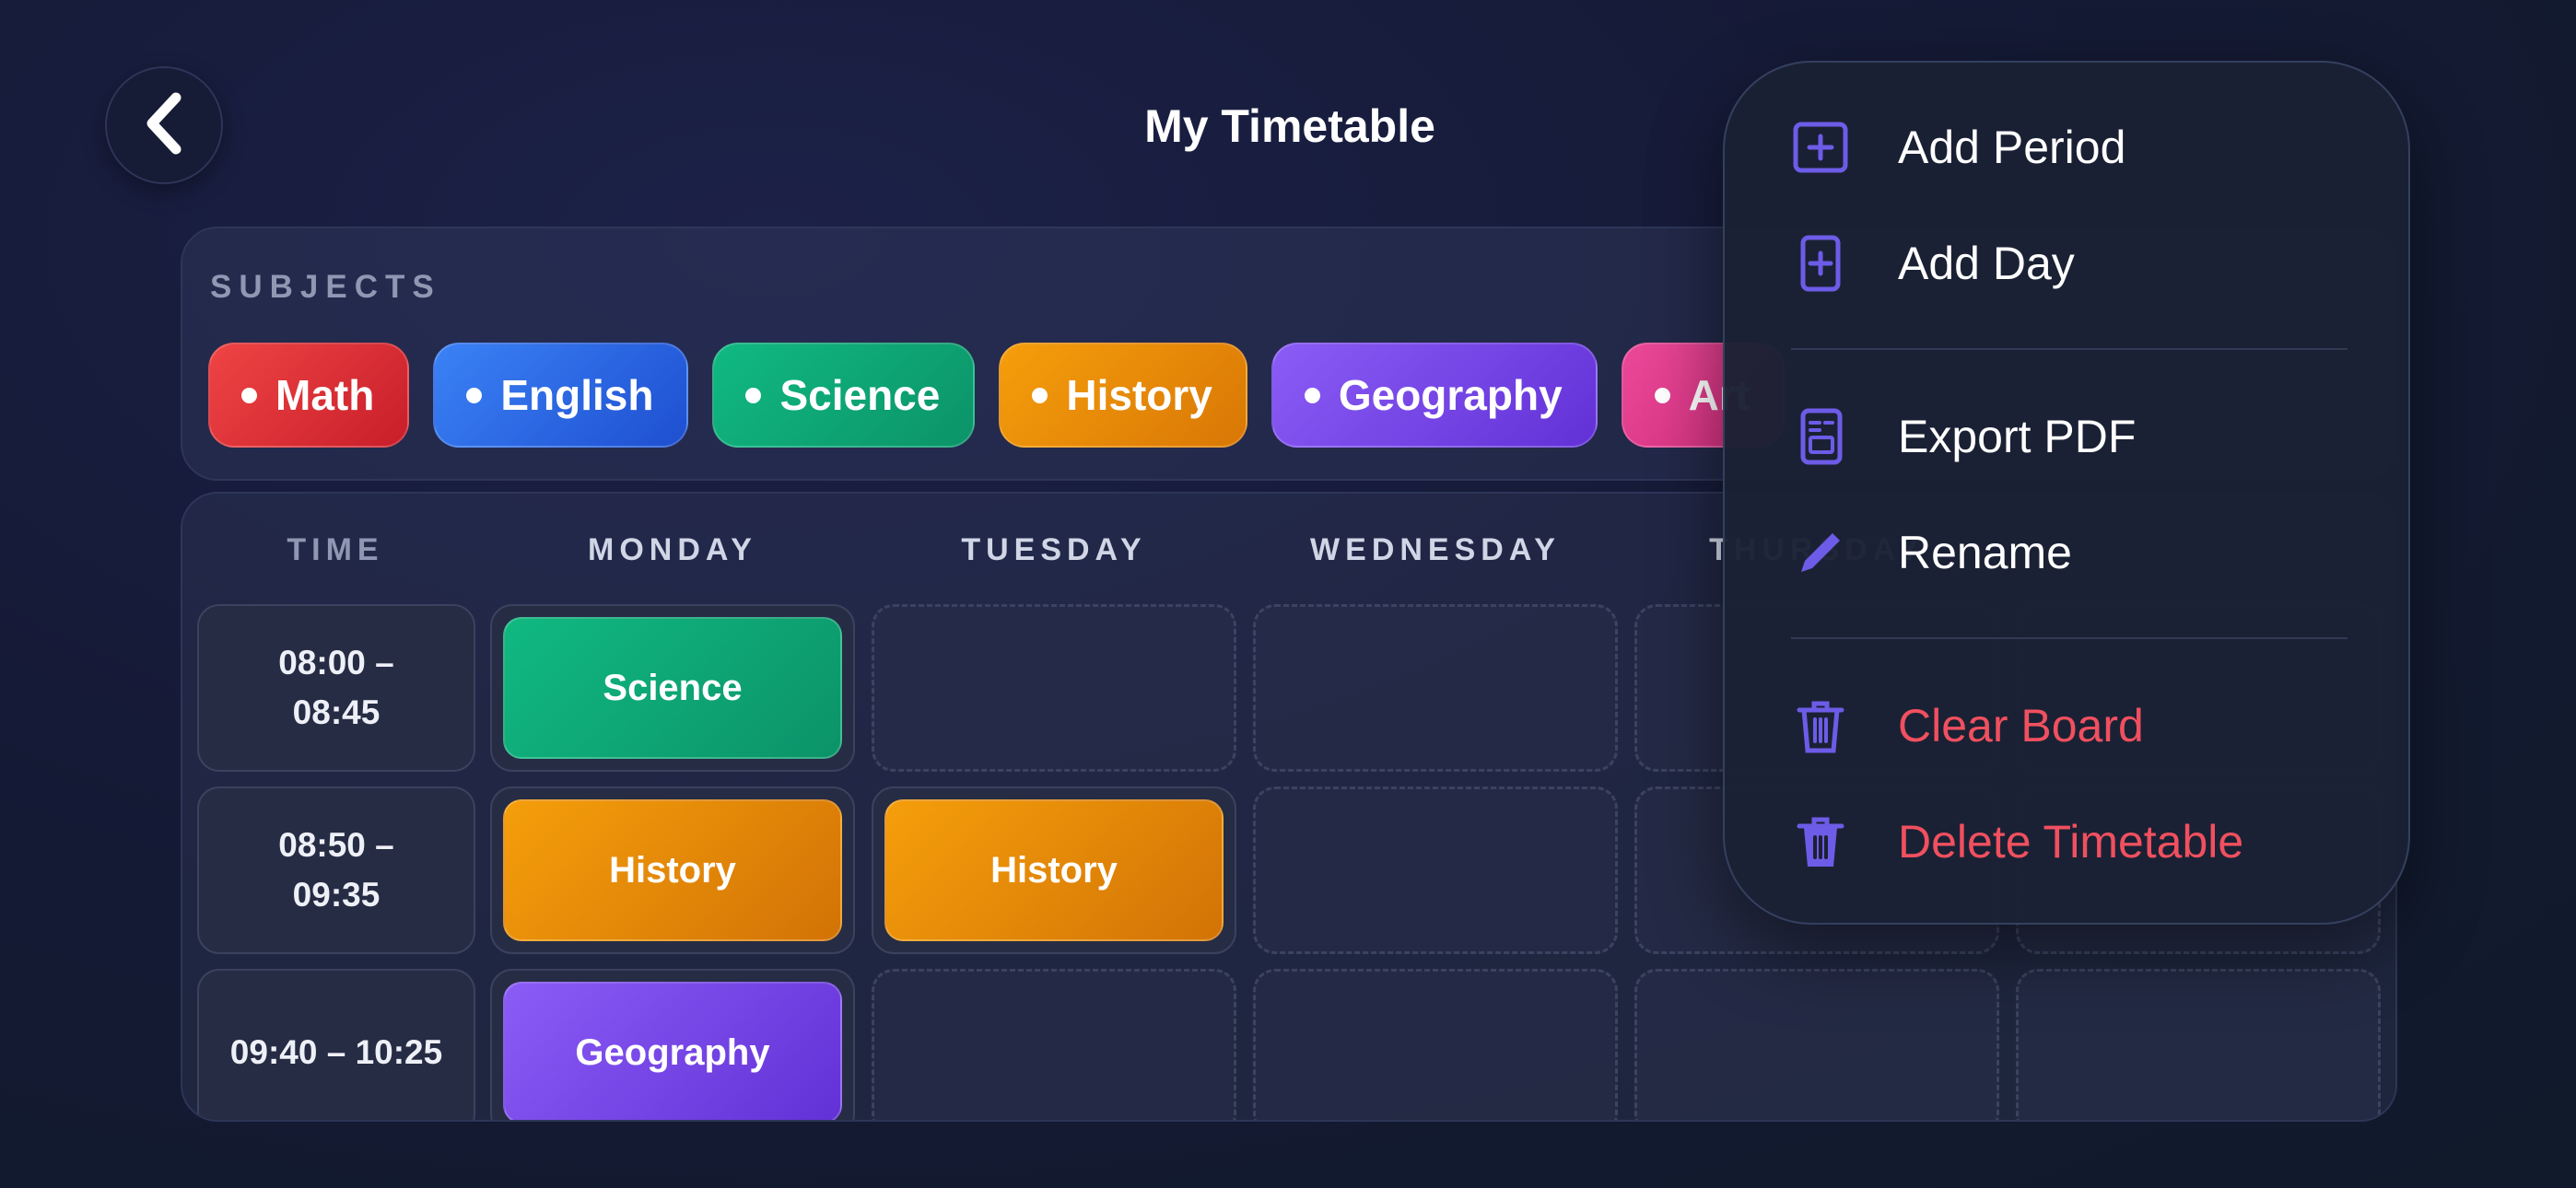 Image resolution: width=2576 pixels, height=1188 pixels. Describe the element at coordinates (2012, 147) in the screenshot. I see `menu-item-label: Add Period` at that location.